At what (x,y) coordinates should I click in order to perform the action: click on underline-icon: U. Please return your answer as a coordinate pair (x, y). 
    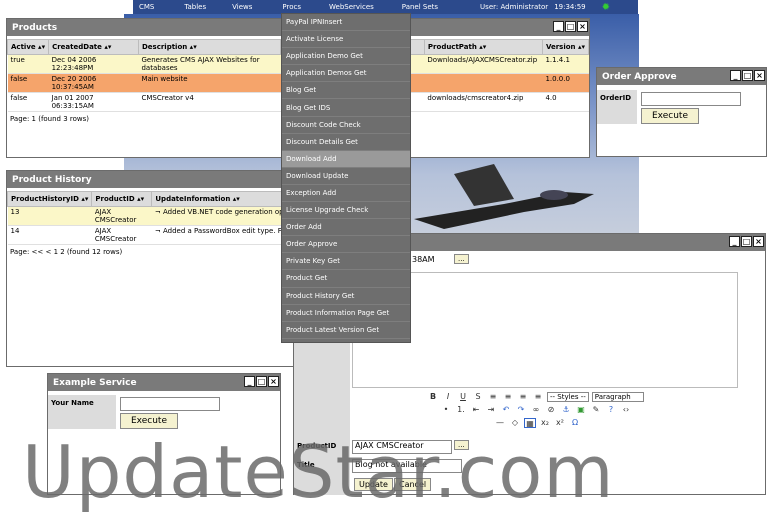
    Looking at the image, I should click on (463, 397).